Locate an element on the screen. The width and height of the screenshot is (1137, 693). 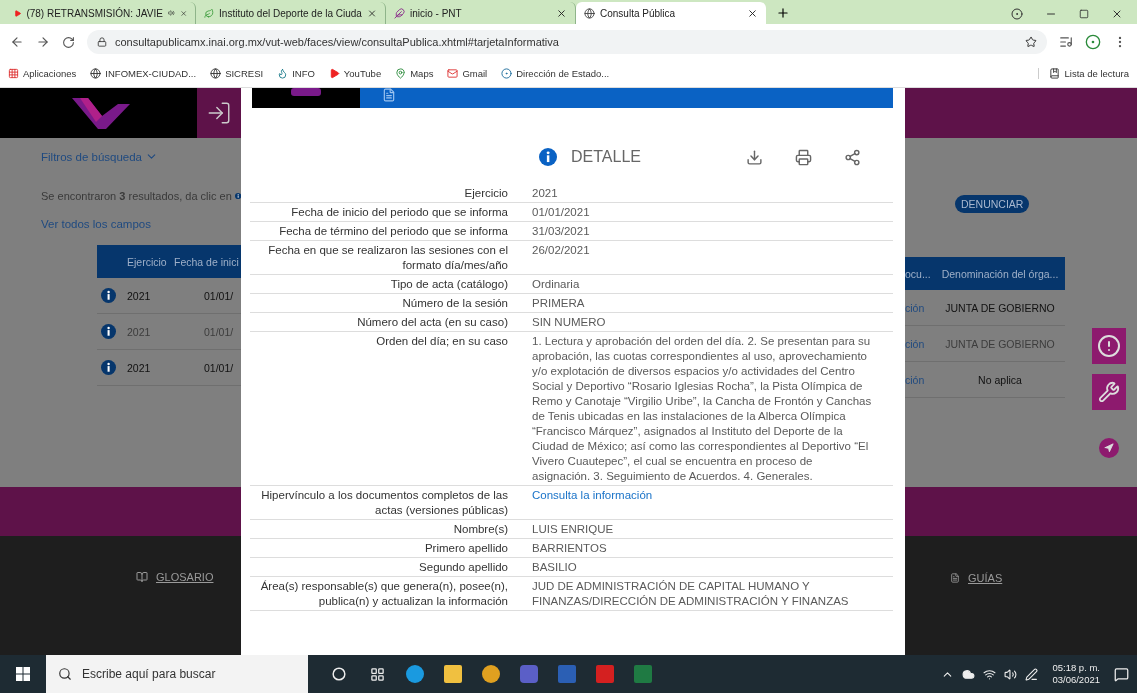
alert-button is located at coordinates (1109, 346).